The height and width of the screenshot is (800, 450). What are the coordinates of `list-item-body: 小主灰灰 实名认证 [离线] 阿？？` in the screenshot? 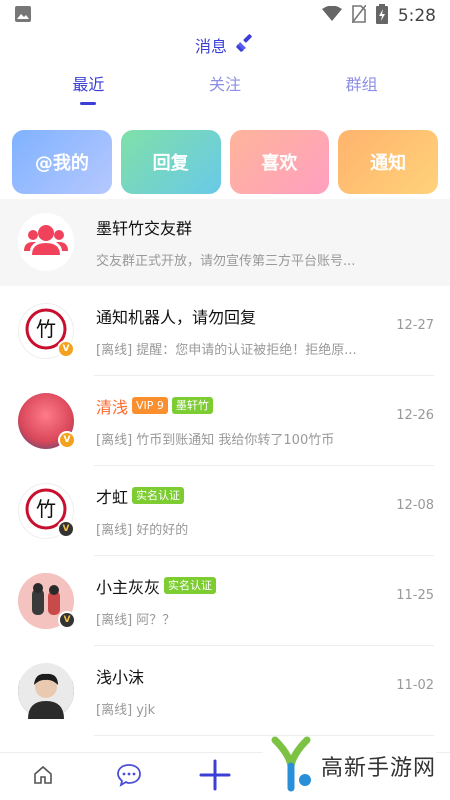 It's located at (246, 601).